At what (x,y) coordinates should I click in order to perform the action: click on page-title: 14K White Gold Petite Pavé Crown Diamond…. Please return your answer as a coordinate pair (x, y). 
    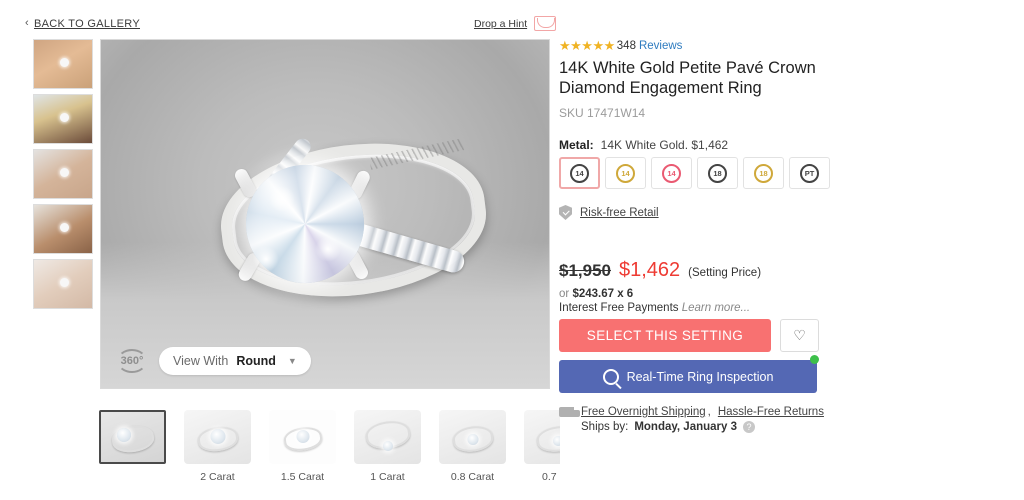
    Looking at the image, I should click on (687, 78).